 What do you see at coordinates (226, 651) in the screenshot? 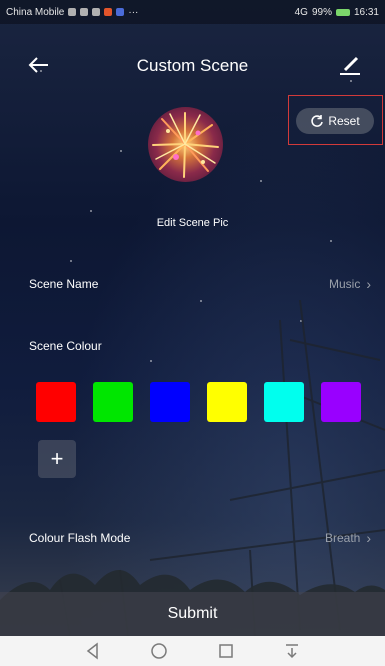
I see `recents-square-icon` at bounding box center [226, 651].